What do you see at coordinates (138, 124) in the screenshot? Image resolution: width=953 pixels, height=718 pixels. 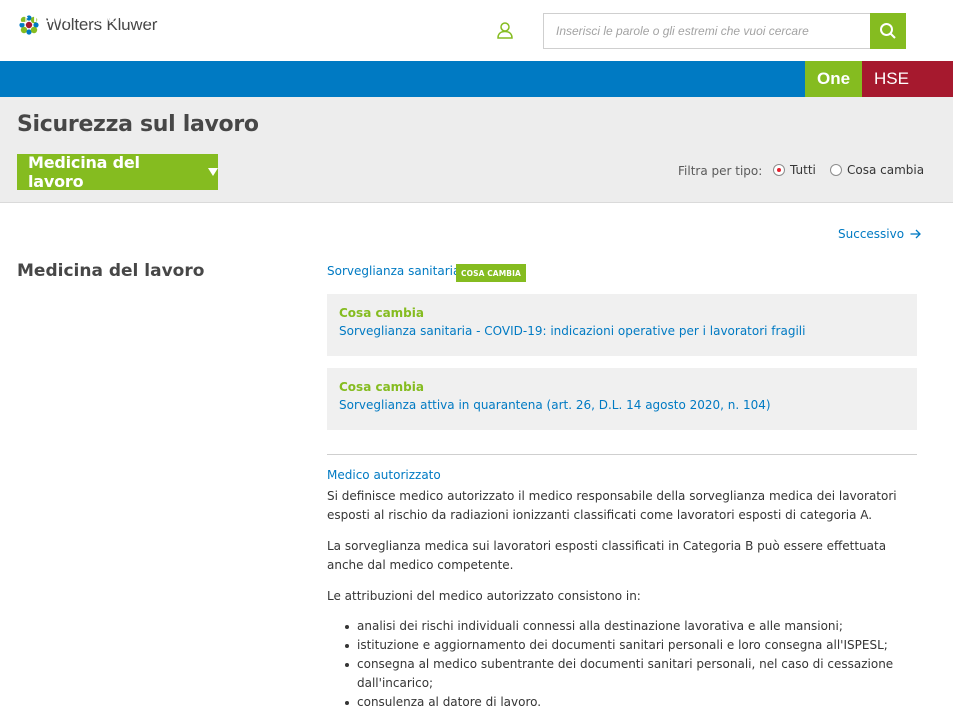 I see `page-title: Sicurezza sul lavoro` at bounding box center [138, 124].